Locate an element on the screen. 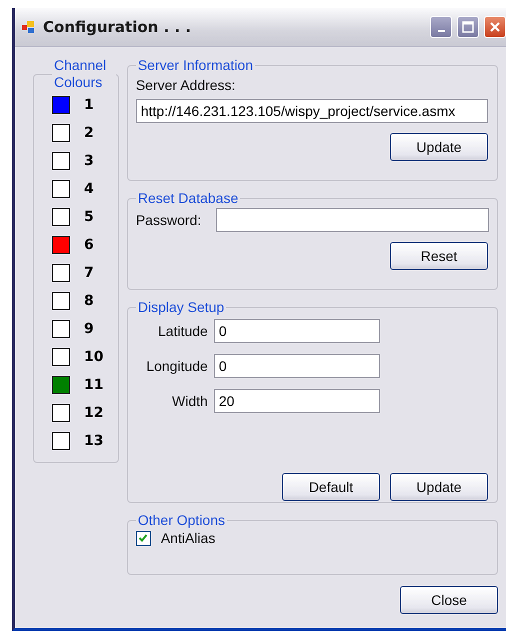 This screenshot has width=506, height=642. close-icon is located at coordinates (495, 27).